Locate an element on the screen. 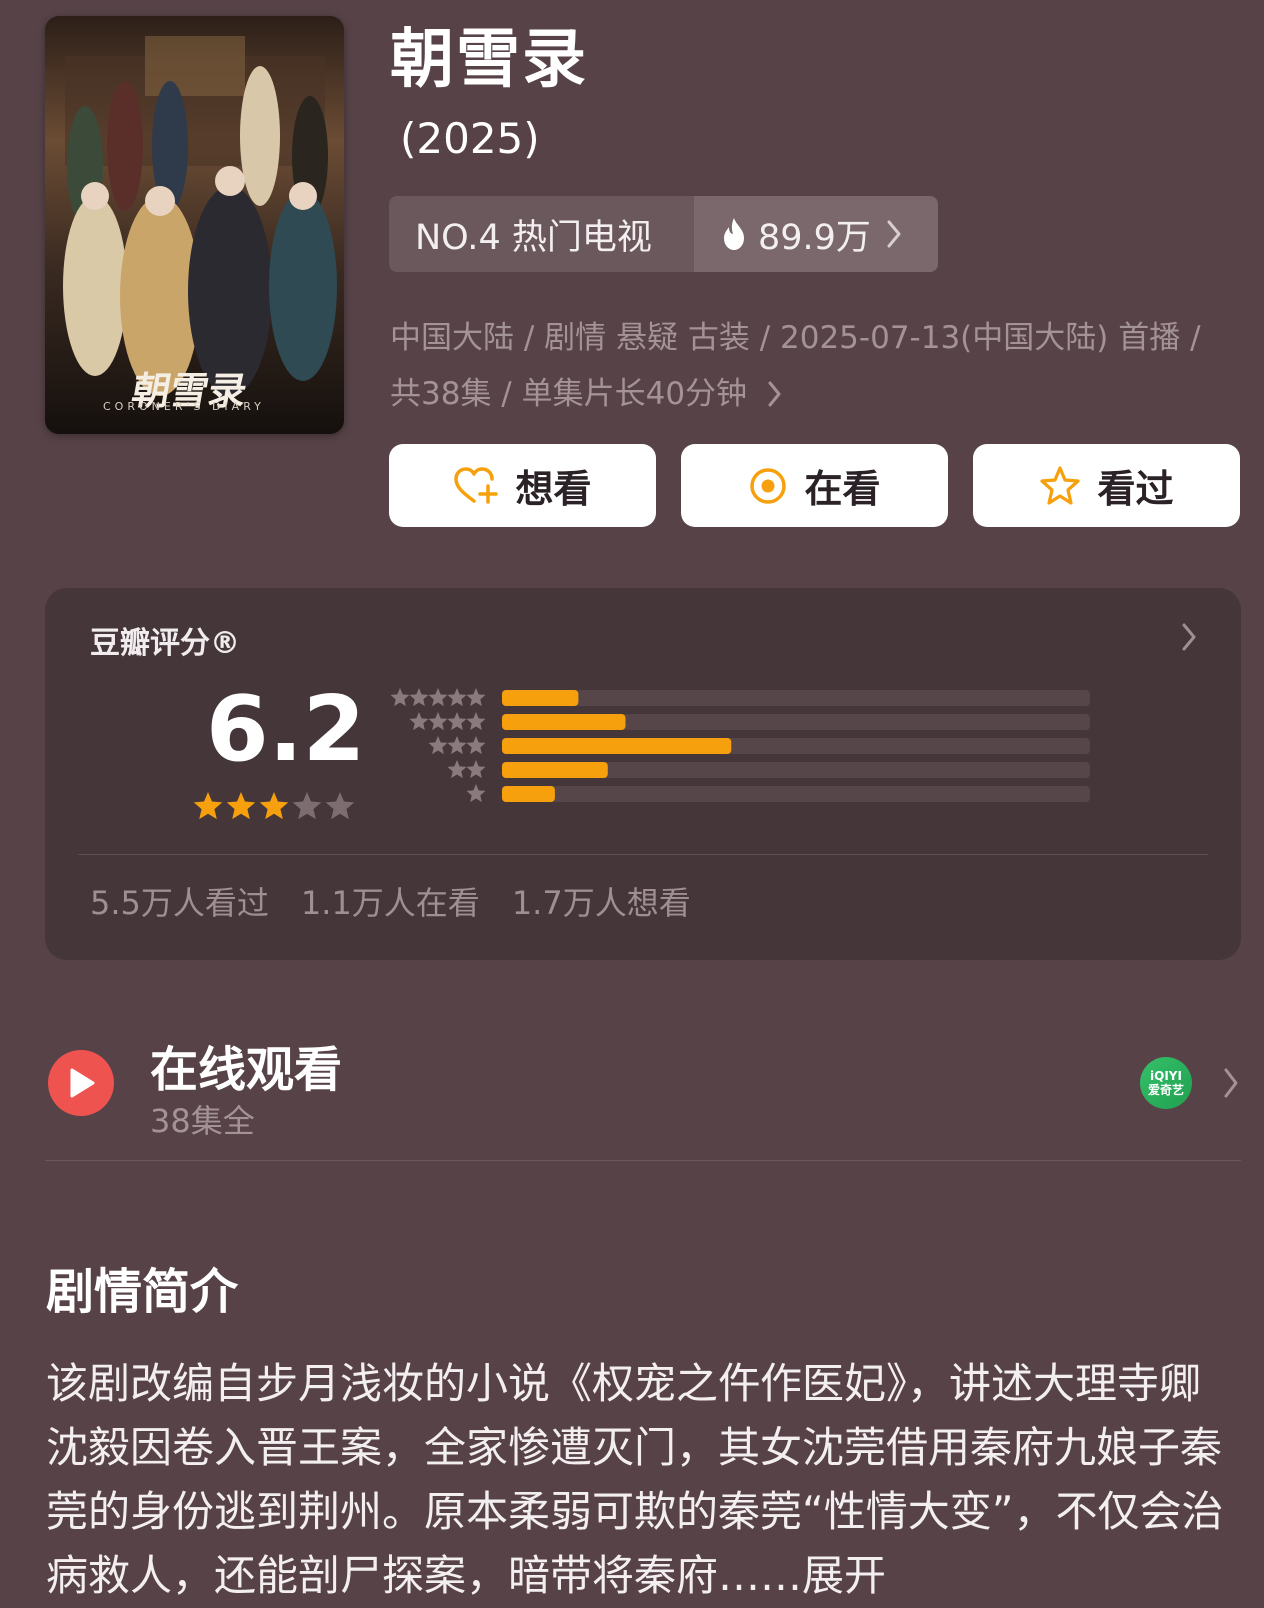  rating-distribution is located at coordinates (740, 745).